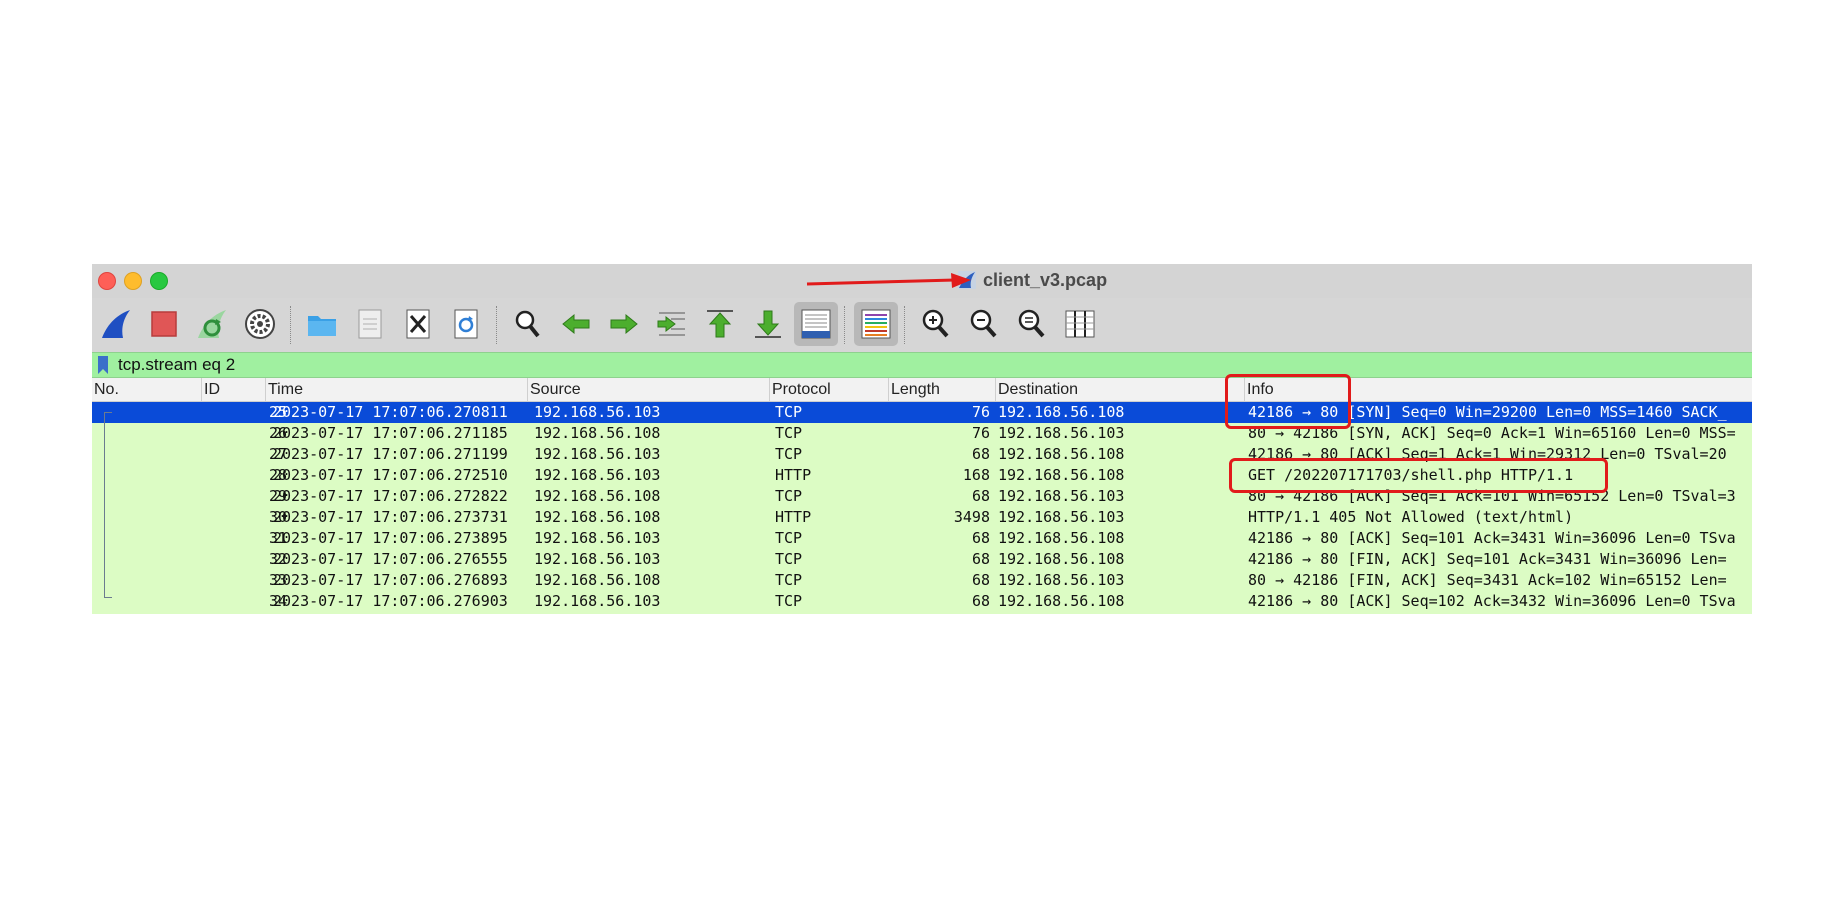 Image resolution: width=1840 pixels, height=900 pixels. I want to click on packet-number: 31, so click(277, 538).